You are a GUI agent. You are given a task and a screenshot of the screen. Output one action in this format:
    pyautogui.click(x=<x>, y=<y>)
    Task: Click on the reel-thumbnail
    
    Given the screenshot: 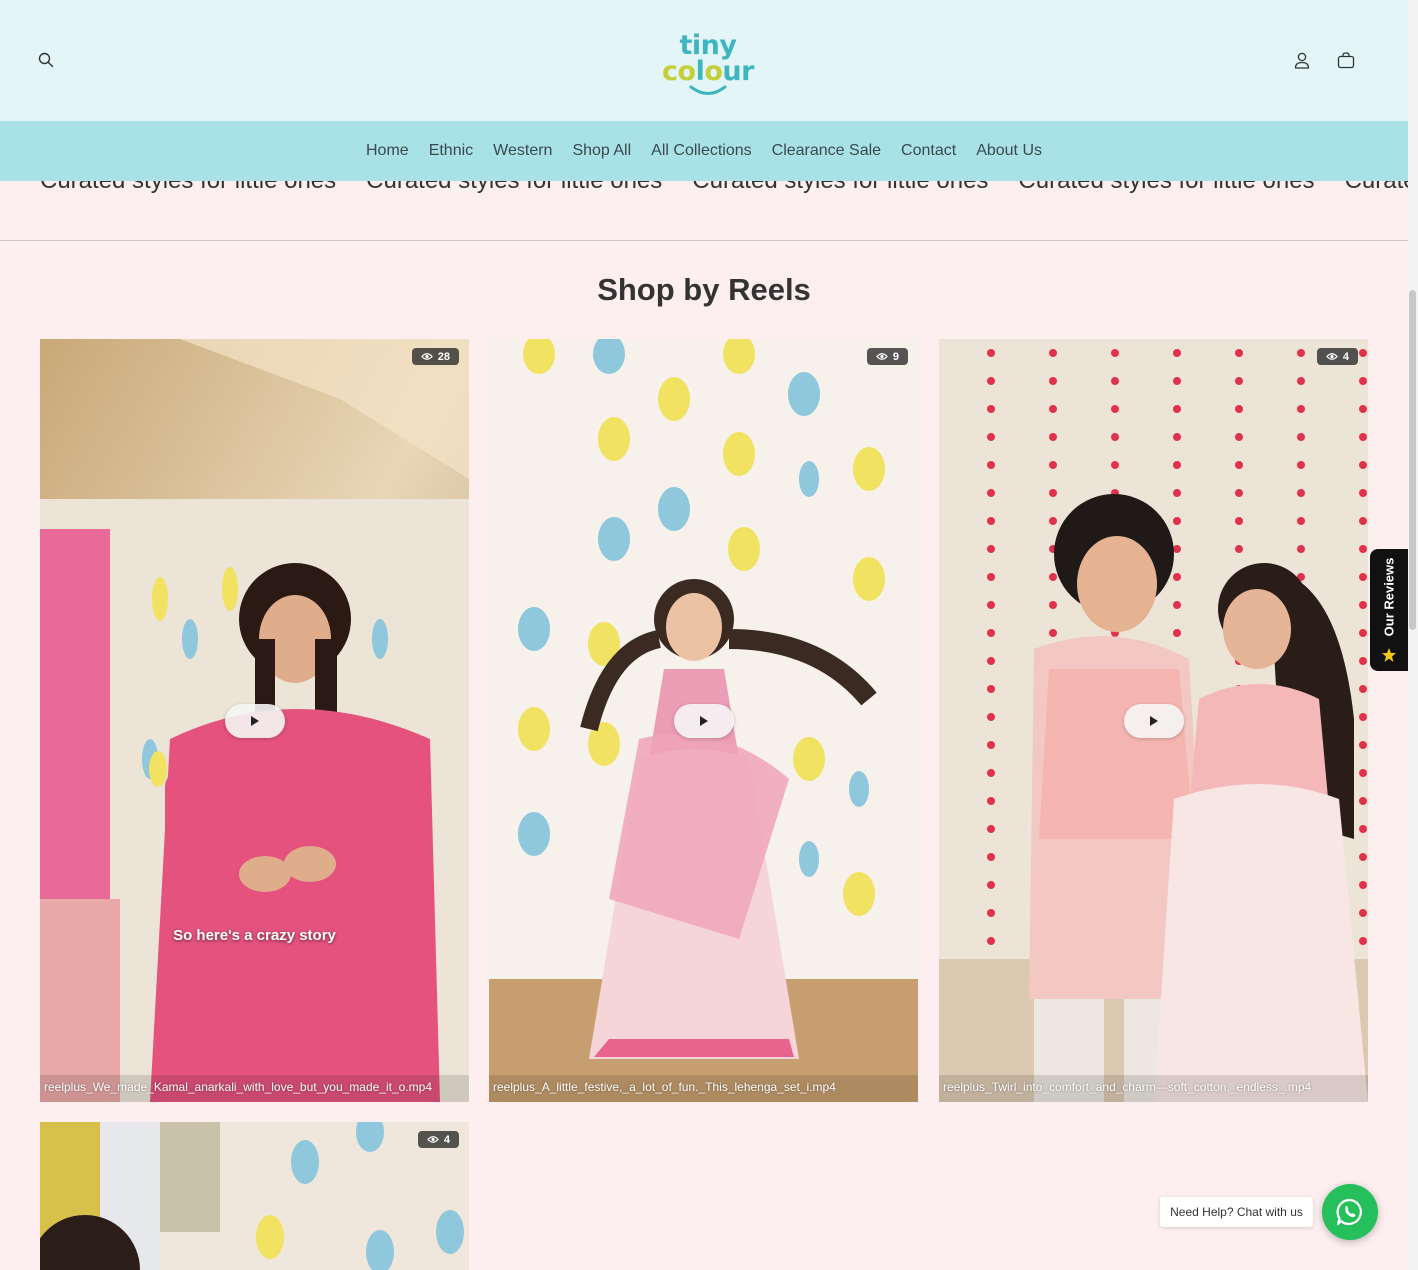 What is the action you would take?
    pyautogui.click(x=254, y=1196)
    